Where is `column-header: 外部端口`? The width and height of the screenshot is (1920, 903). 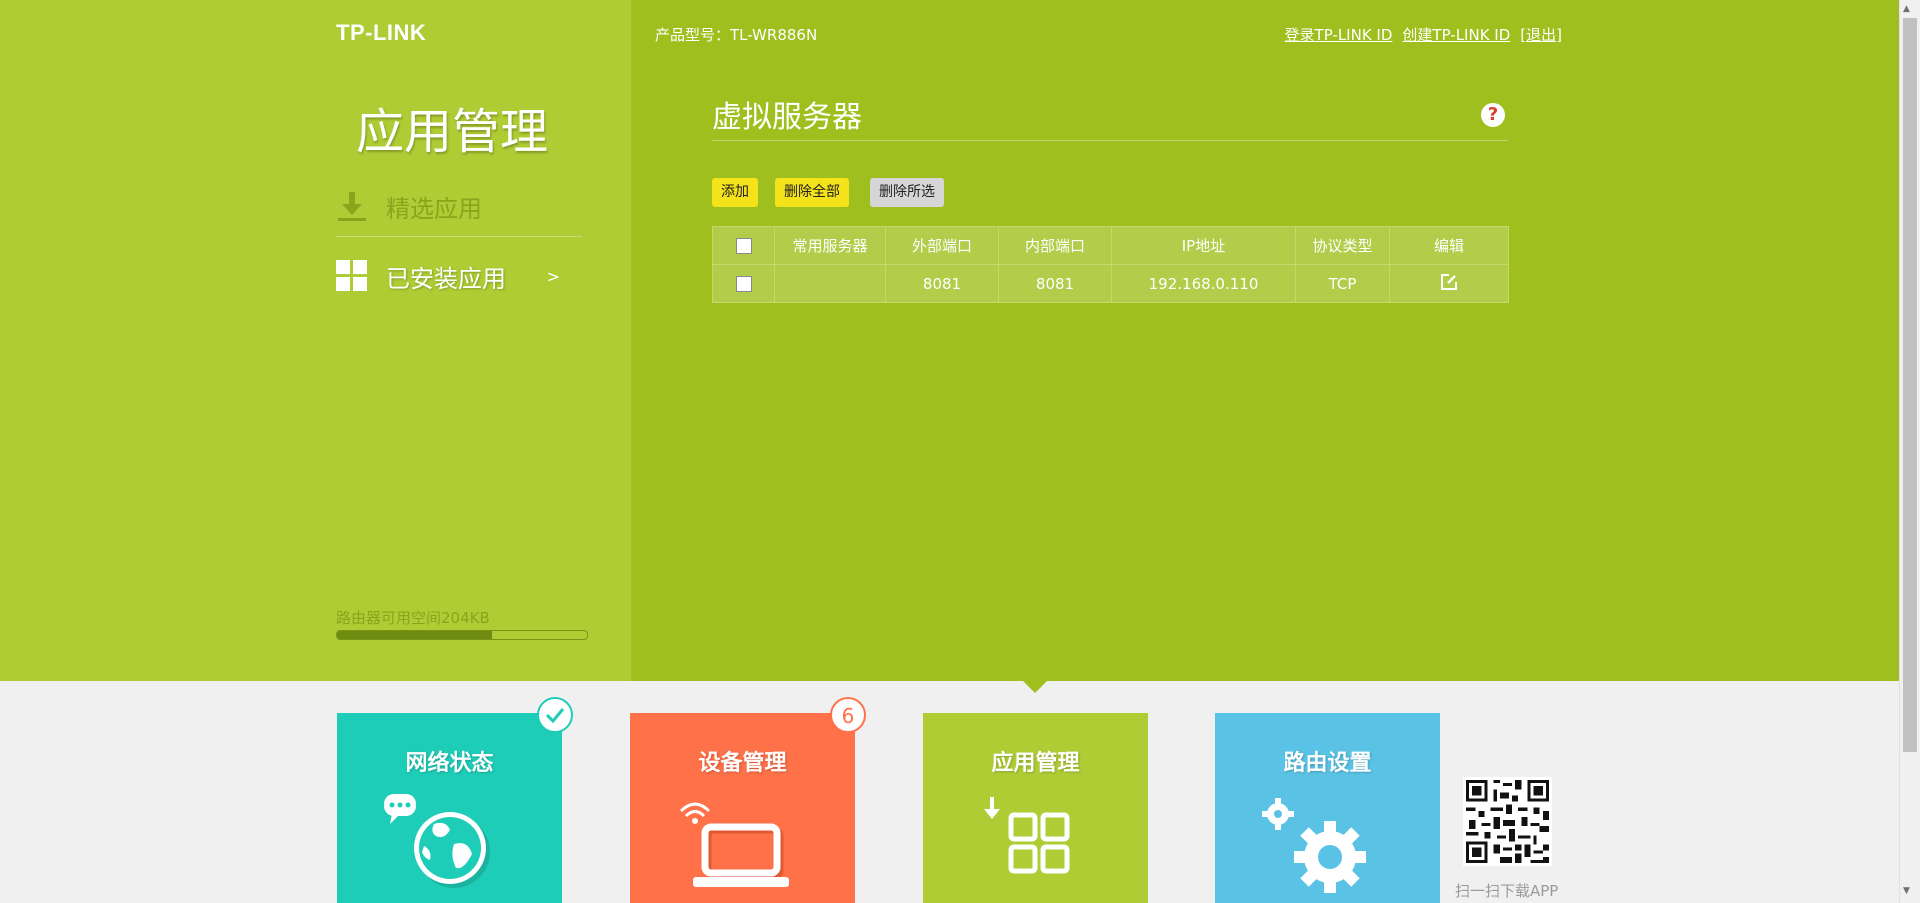
column-header: 外部端口 is located at coordinates (942, 245).